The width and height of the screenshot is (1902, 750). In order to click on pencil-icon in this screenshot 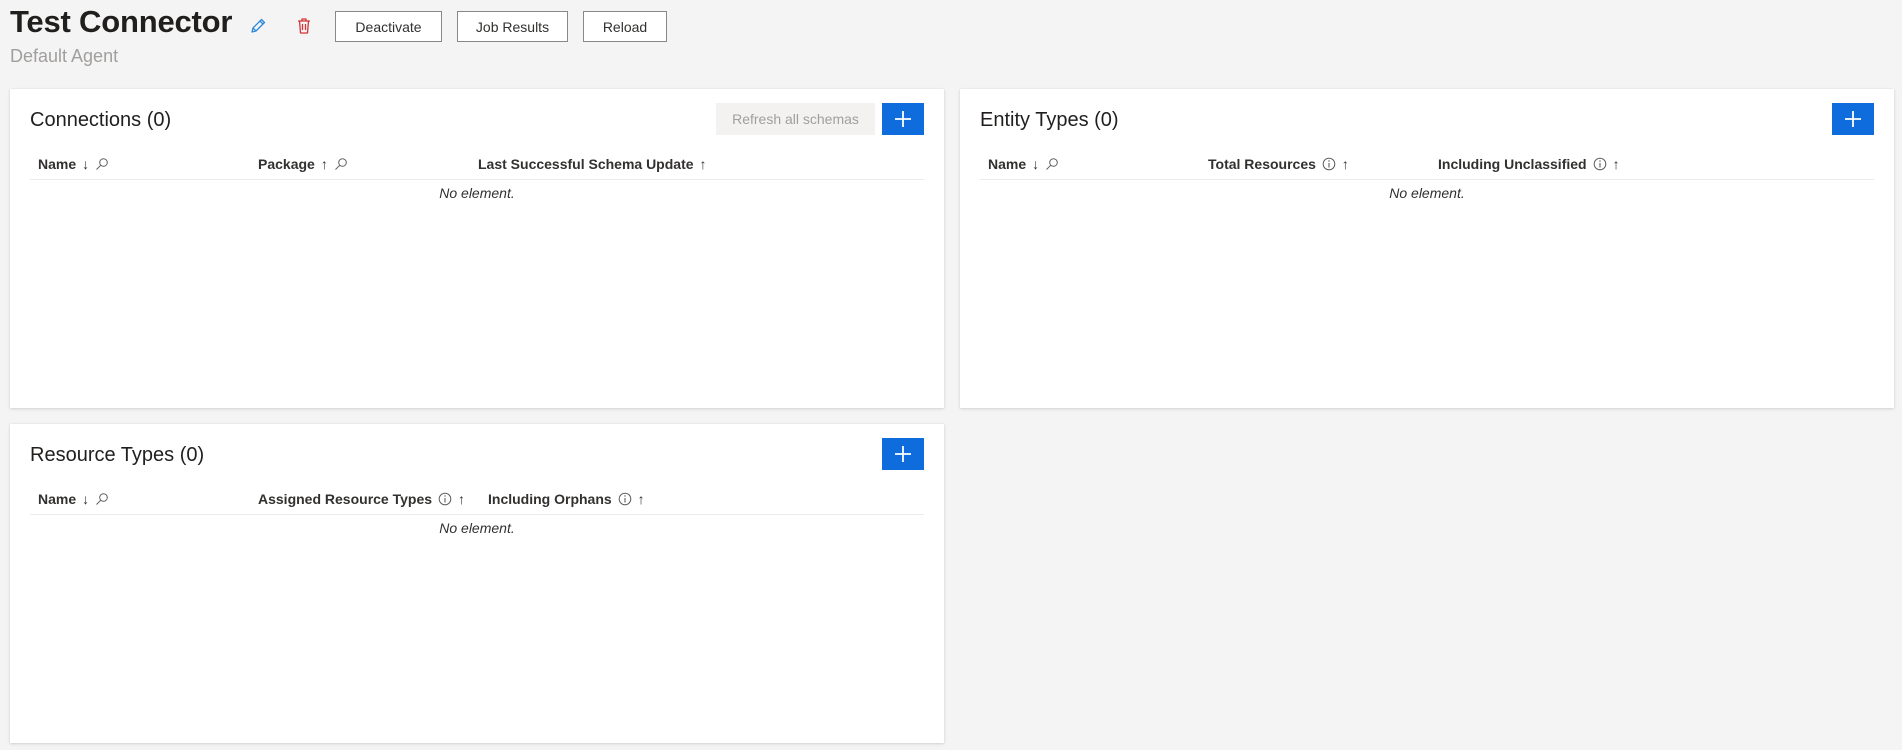, I will do `click(258, 26)`.